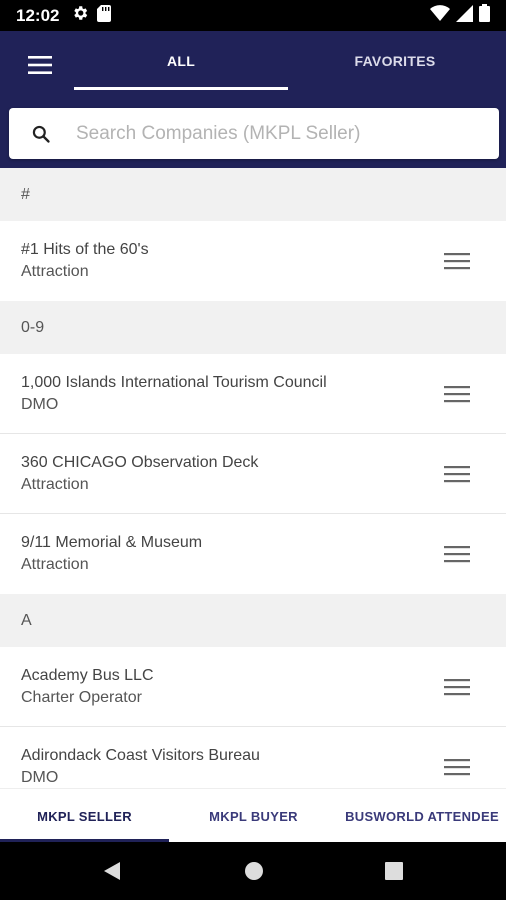 The height and width of the screenshot is (900, 506). Describe the element at coordinates (41, 134) in the screenshot. I see `search-icon` at that location.